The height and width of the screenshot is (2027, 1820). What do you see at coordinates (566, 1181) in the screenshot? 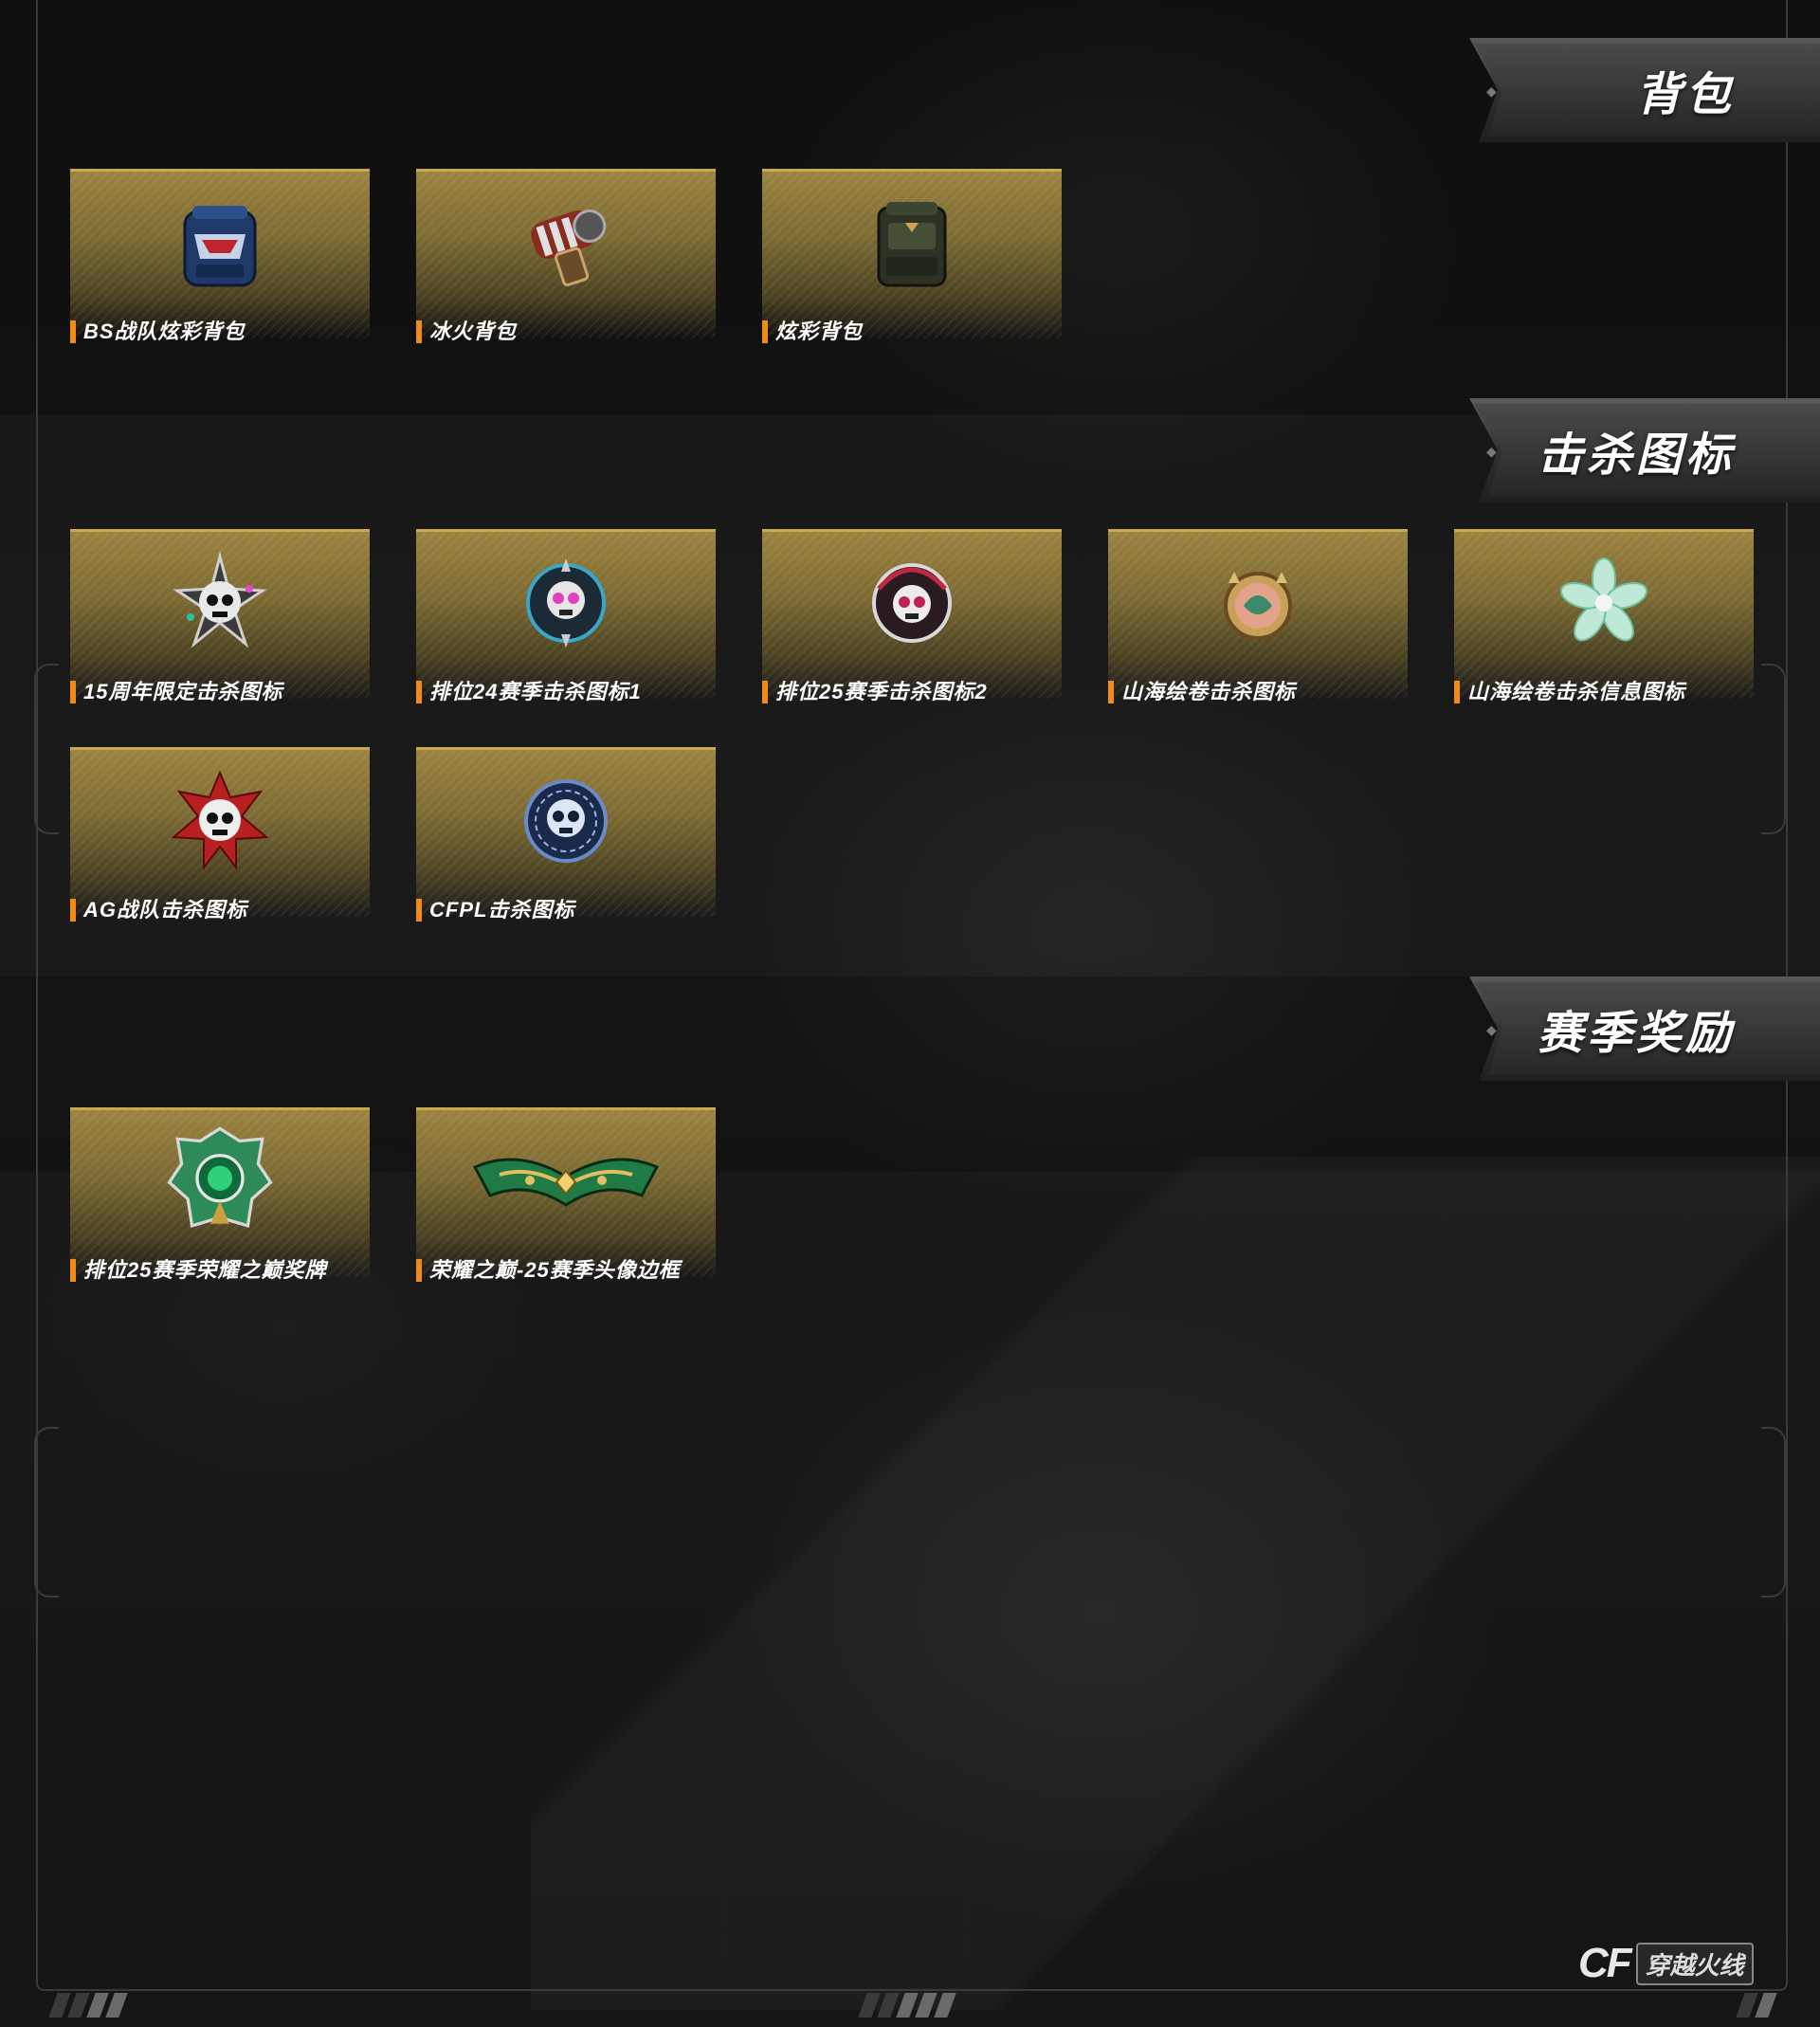
I see `avatar-frame-icon` at bounding box center [566, 1181].